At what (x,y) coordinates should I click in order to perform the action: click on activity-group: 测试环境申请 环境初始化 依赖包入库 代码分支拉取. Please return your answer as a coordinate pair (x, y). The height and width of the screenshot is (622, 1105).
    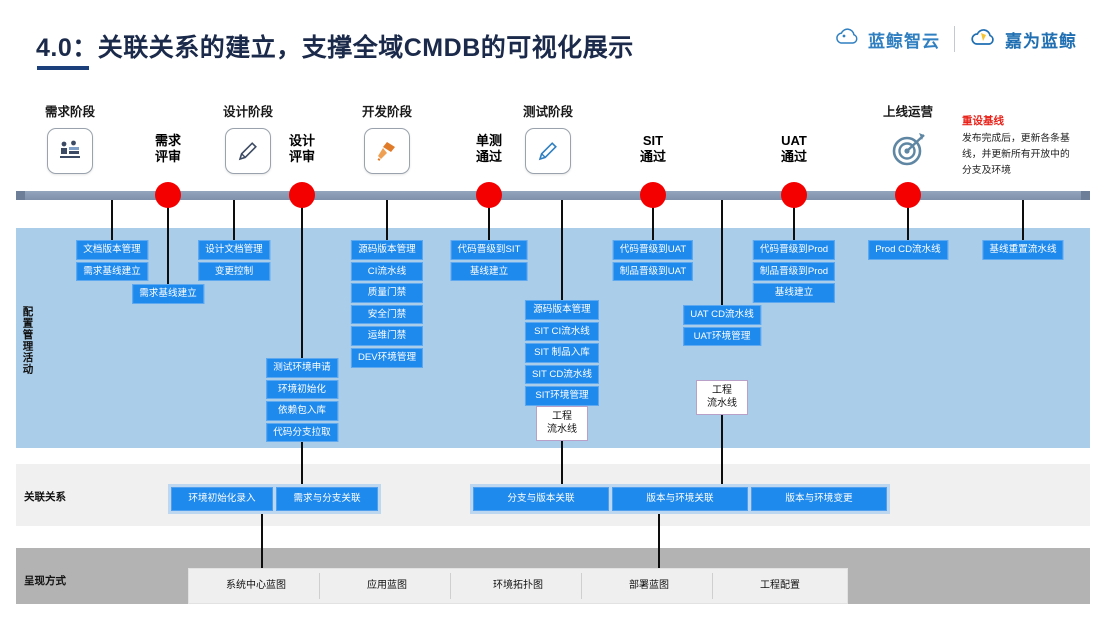
    Looking at the image, I should click on (302, 400).